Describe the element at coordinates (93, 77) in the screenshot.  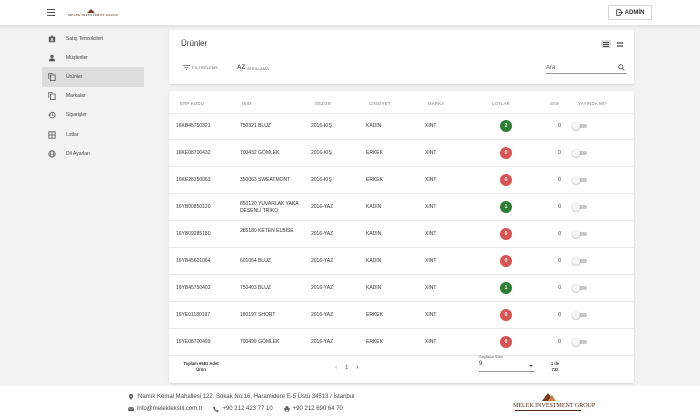
I see `sidebar-item-products: Ürünler` at that location.